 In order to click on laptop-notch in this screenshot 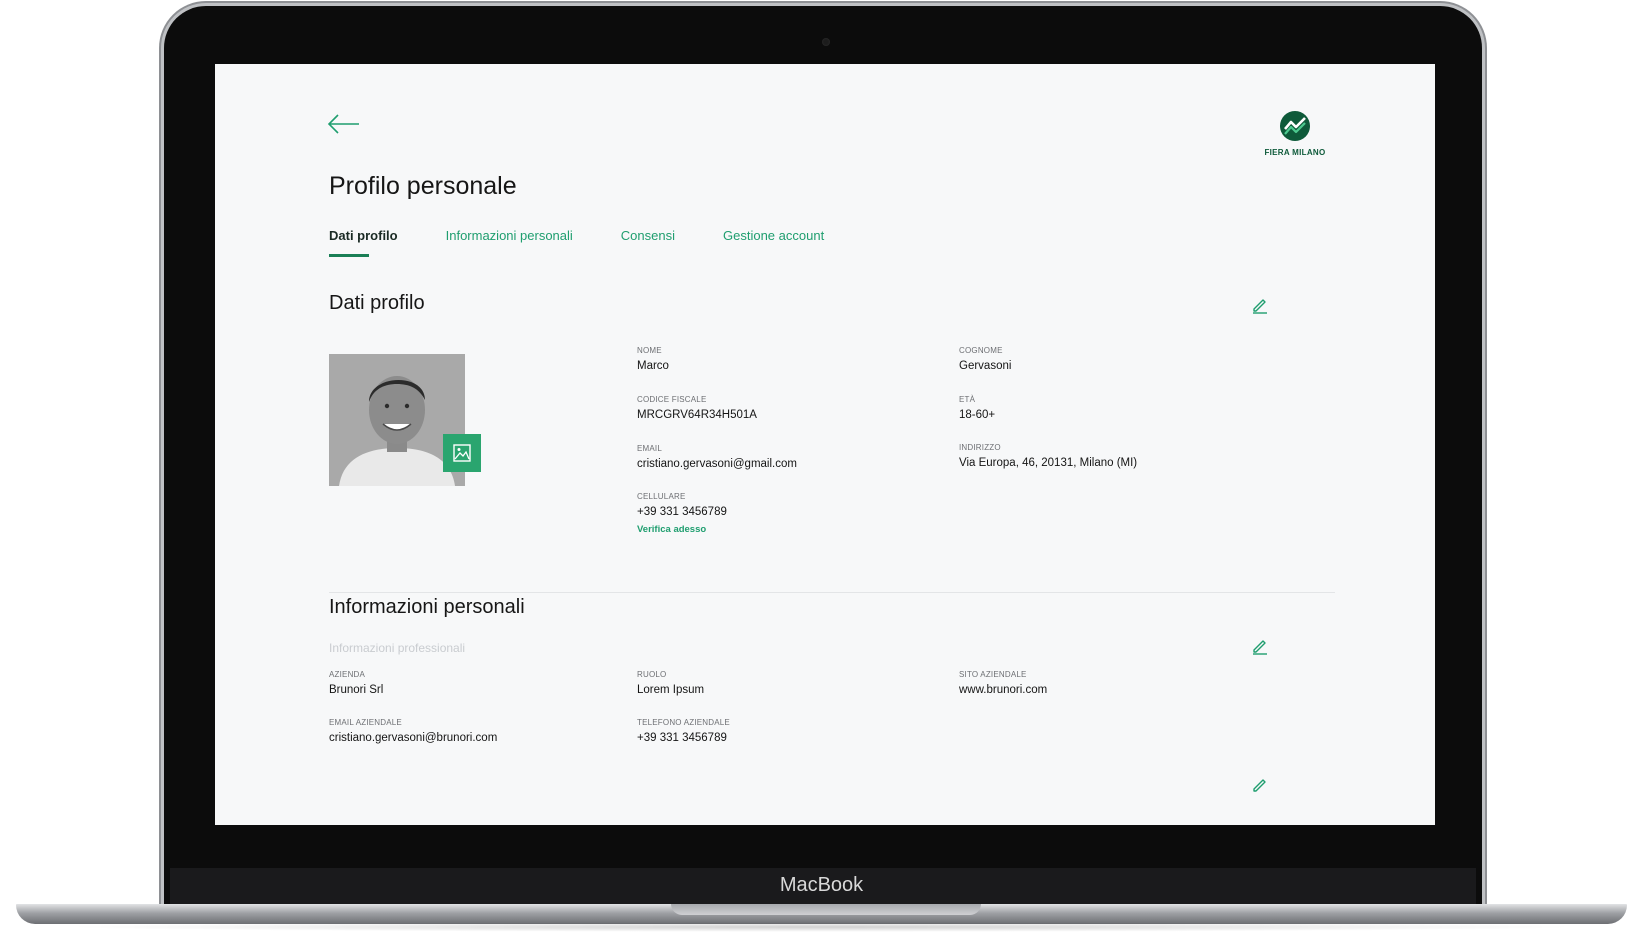, I will do `click(826, 909)`.